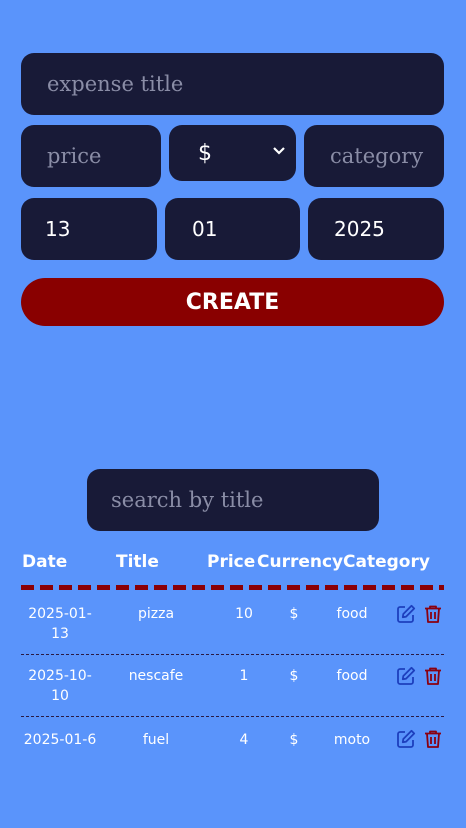  What do you see at coordinates (352, 740) in the screenshot?
I see `row-category: moto` at bounding box center [352, 740].